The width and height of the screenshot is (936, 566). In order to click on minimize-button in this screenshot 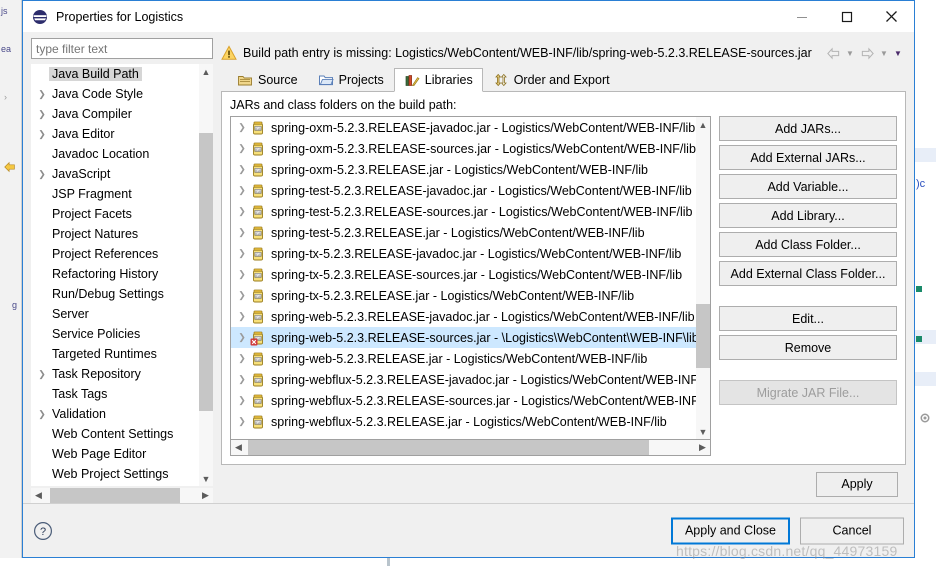, I will do `click(801, 16)`.